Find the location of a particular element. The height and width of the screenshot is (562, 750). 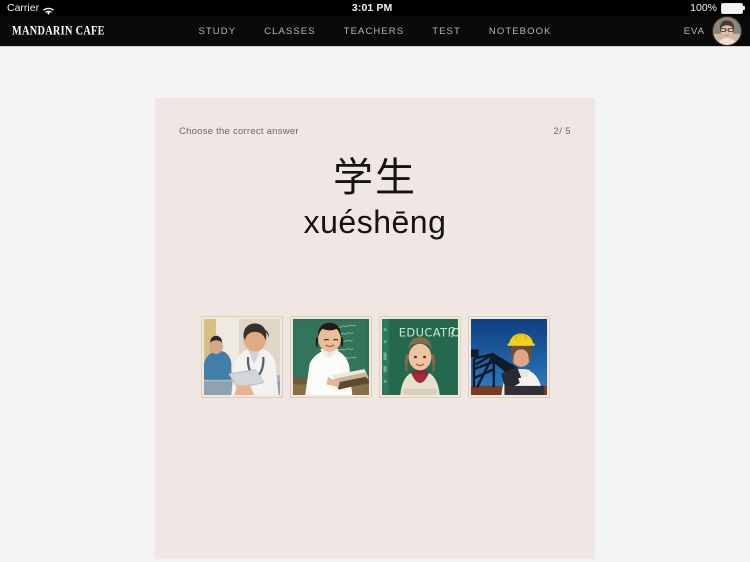

engineer-with-hard-hat-at-oil-derrick-photo is located at coordinates (508, 357).